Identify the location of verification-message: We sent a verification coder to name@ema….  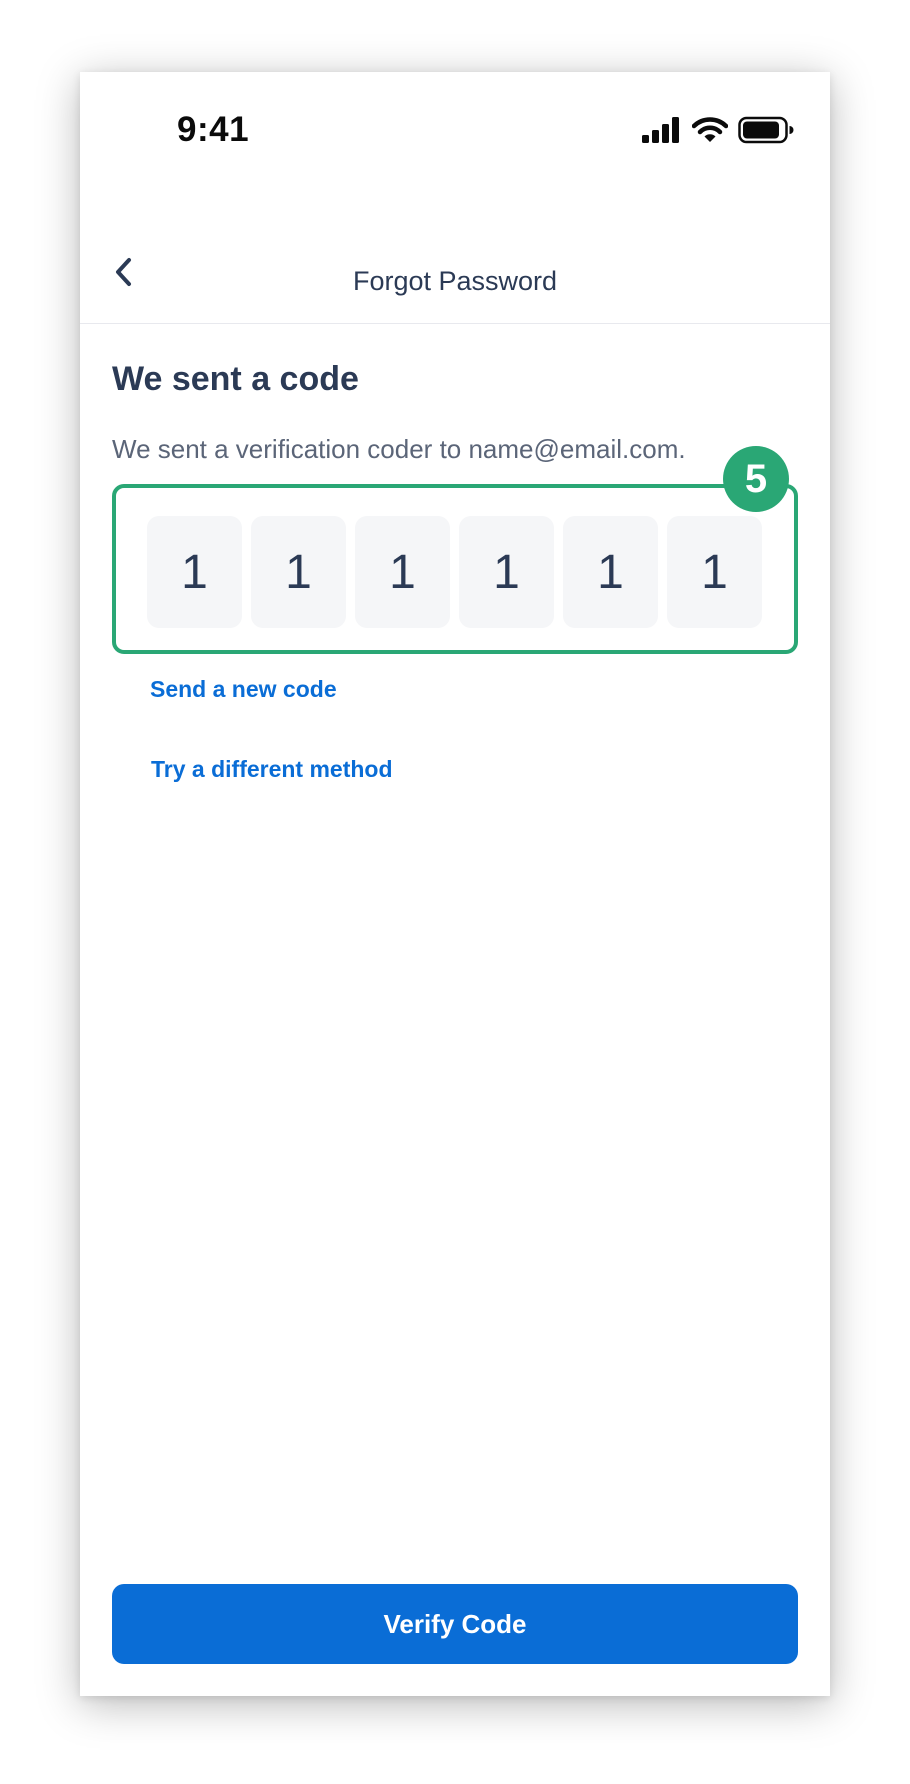
(399, 449).